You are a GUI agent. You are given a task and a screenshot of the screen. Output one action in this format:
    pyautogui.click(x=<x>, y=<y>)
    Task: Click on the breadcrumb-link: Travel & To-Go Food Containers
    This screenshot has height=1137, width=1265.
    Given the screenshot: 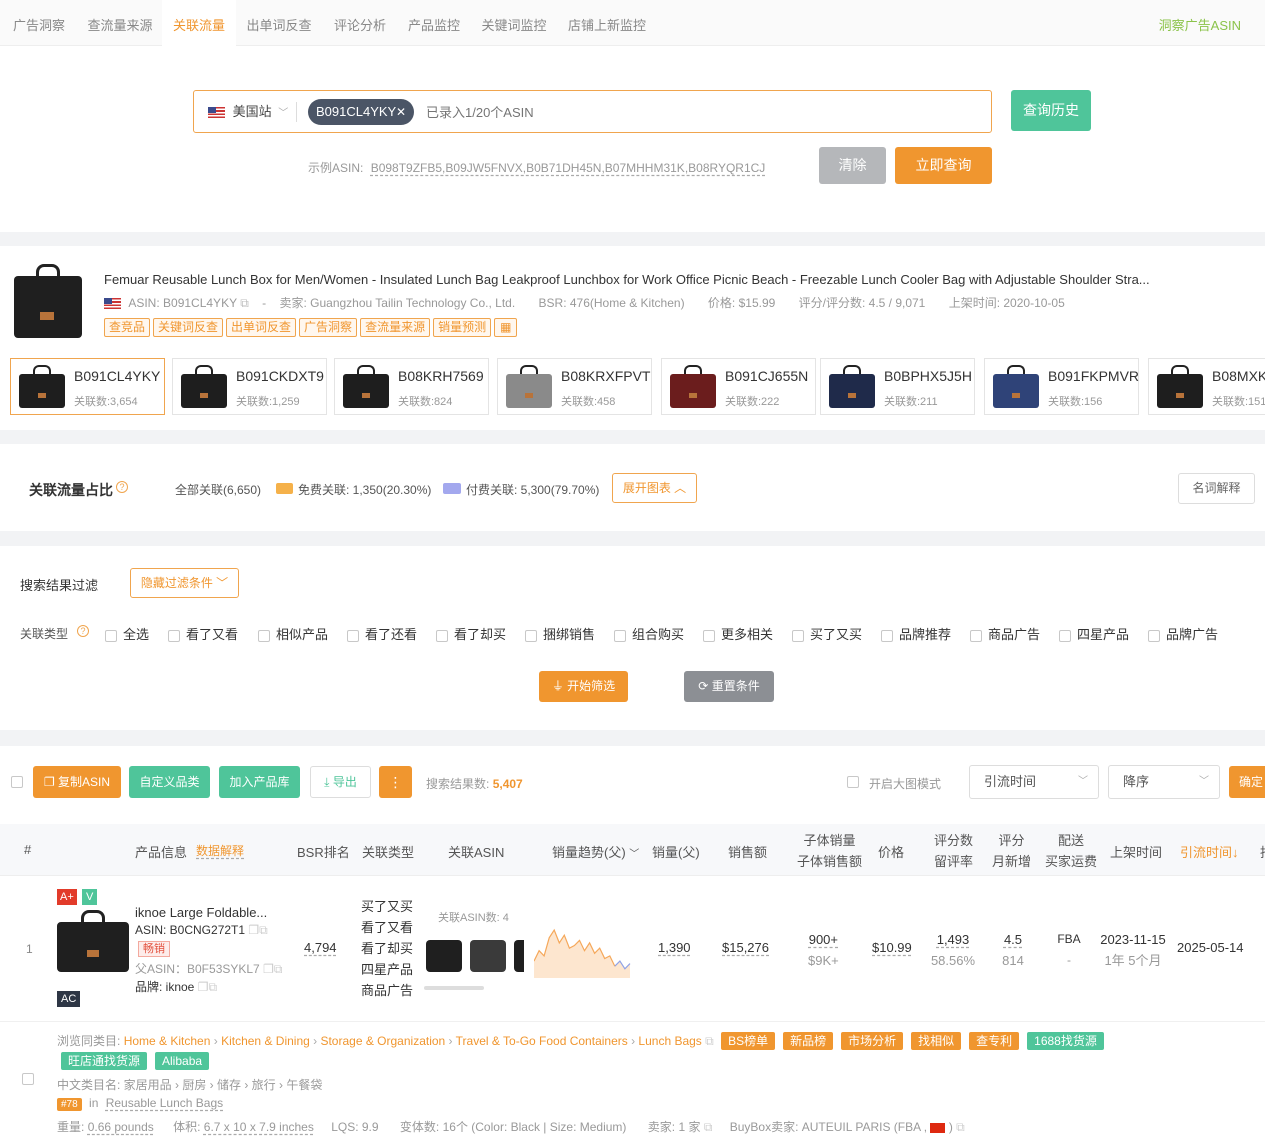 What is the action you would take?
    pyautogui.click(x=542, y=1041)
    